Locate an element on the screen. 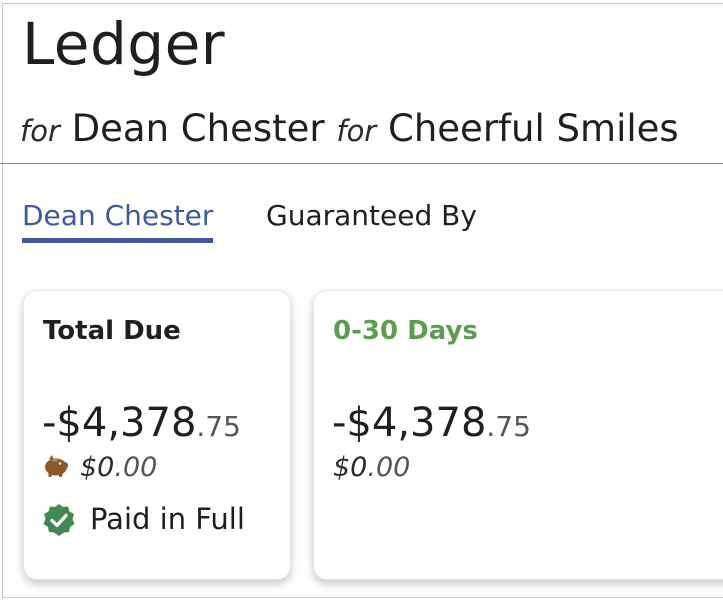 Image resolution: width=723 pixels, height=602 pixels. total-due-amount: -$4,378.75 is located at coordinates (141, 425).